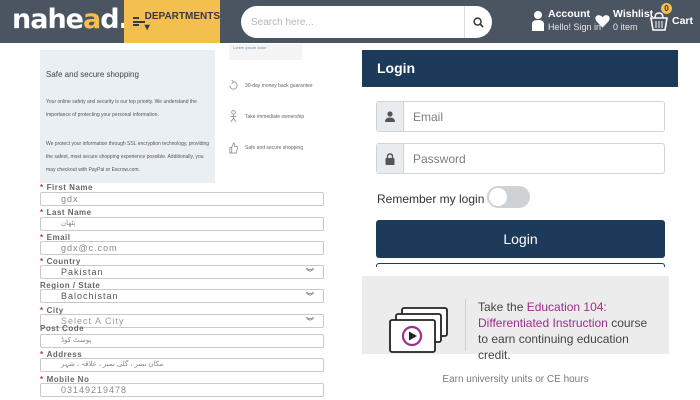 Image resolution: width=700 pixels, height=400 pixels. Describe the element at coordinates (625, 27) in the screenshot. I see `wishlist-count: 0 item` at that location.